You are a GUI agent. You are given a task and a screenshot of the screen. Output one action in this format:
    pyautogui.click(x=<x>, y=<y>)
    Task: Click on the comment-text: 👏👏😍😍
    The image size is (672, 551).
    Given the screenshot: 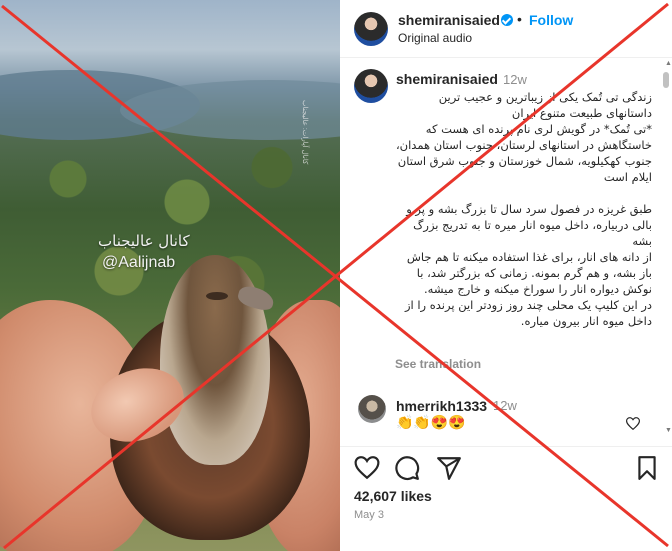 What is the action you would take?
    pyautogui.click(x=431, y=422)
    